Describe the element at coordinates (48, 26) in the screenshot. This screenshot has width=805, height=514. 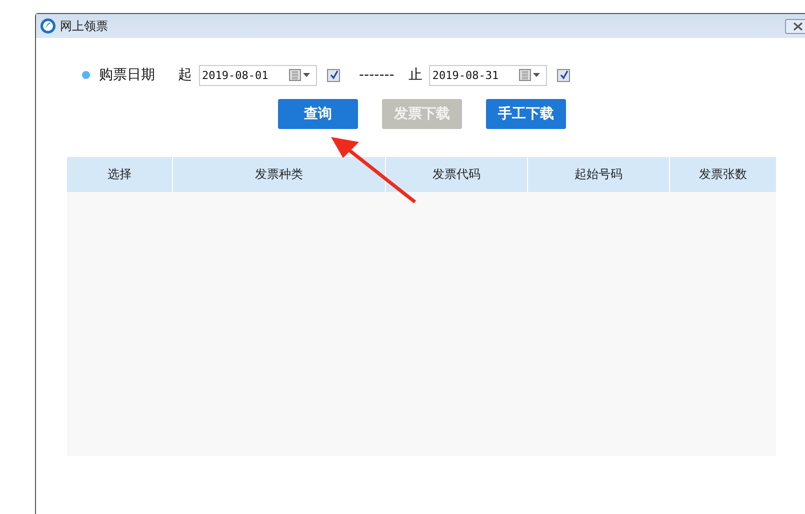
I see `app-icon` at that location.